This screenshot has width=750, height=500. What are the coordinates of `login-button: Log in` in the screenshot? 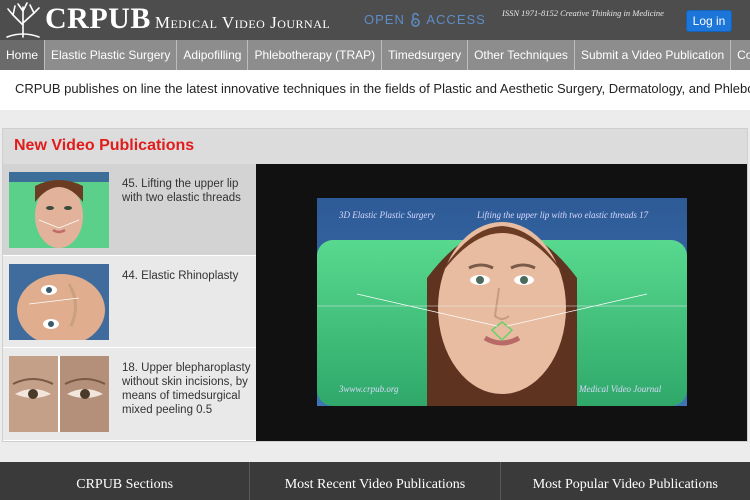 It's located at (709, 21).